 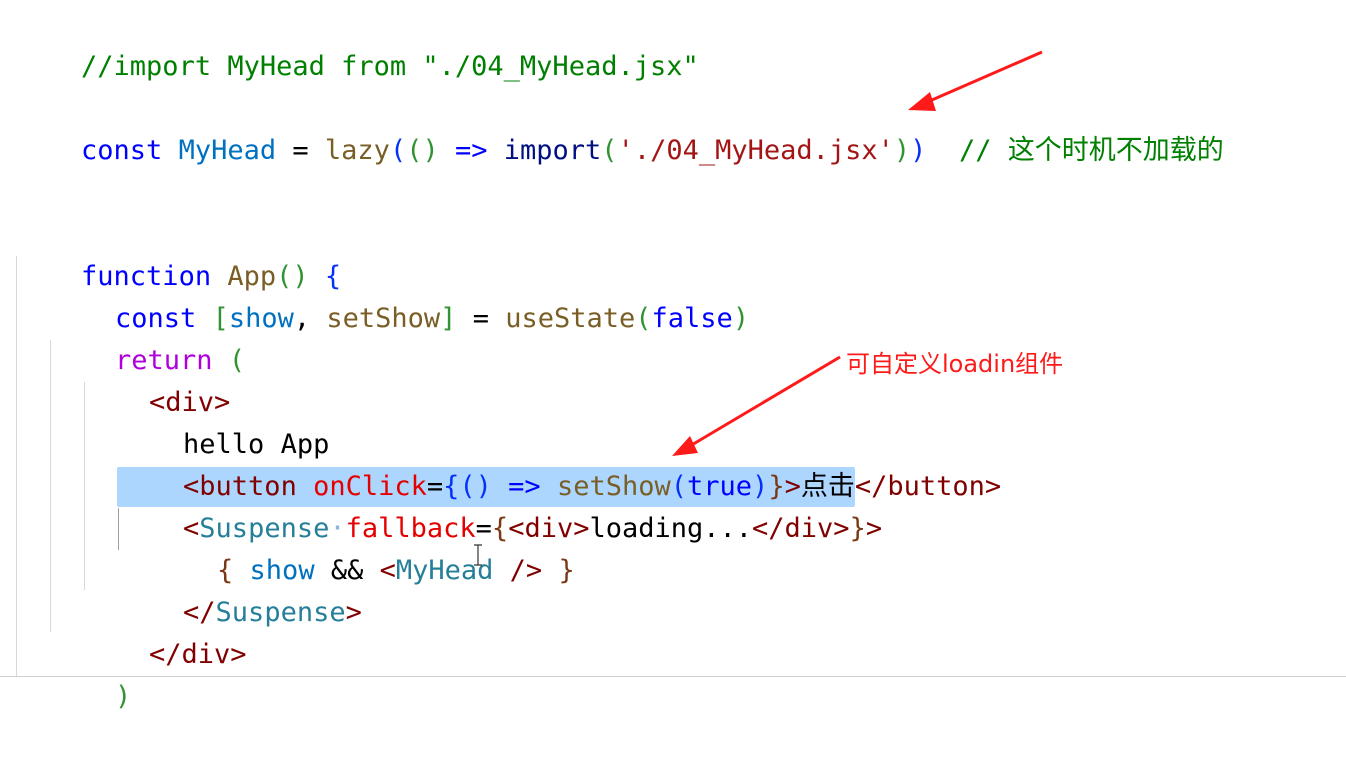 What do you see at coordinates (673, 676) in the screenshot?
I see `divider` at bounding box center [673, 676].